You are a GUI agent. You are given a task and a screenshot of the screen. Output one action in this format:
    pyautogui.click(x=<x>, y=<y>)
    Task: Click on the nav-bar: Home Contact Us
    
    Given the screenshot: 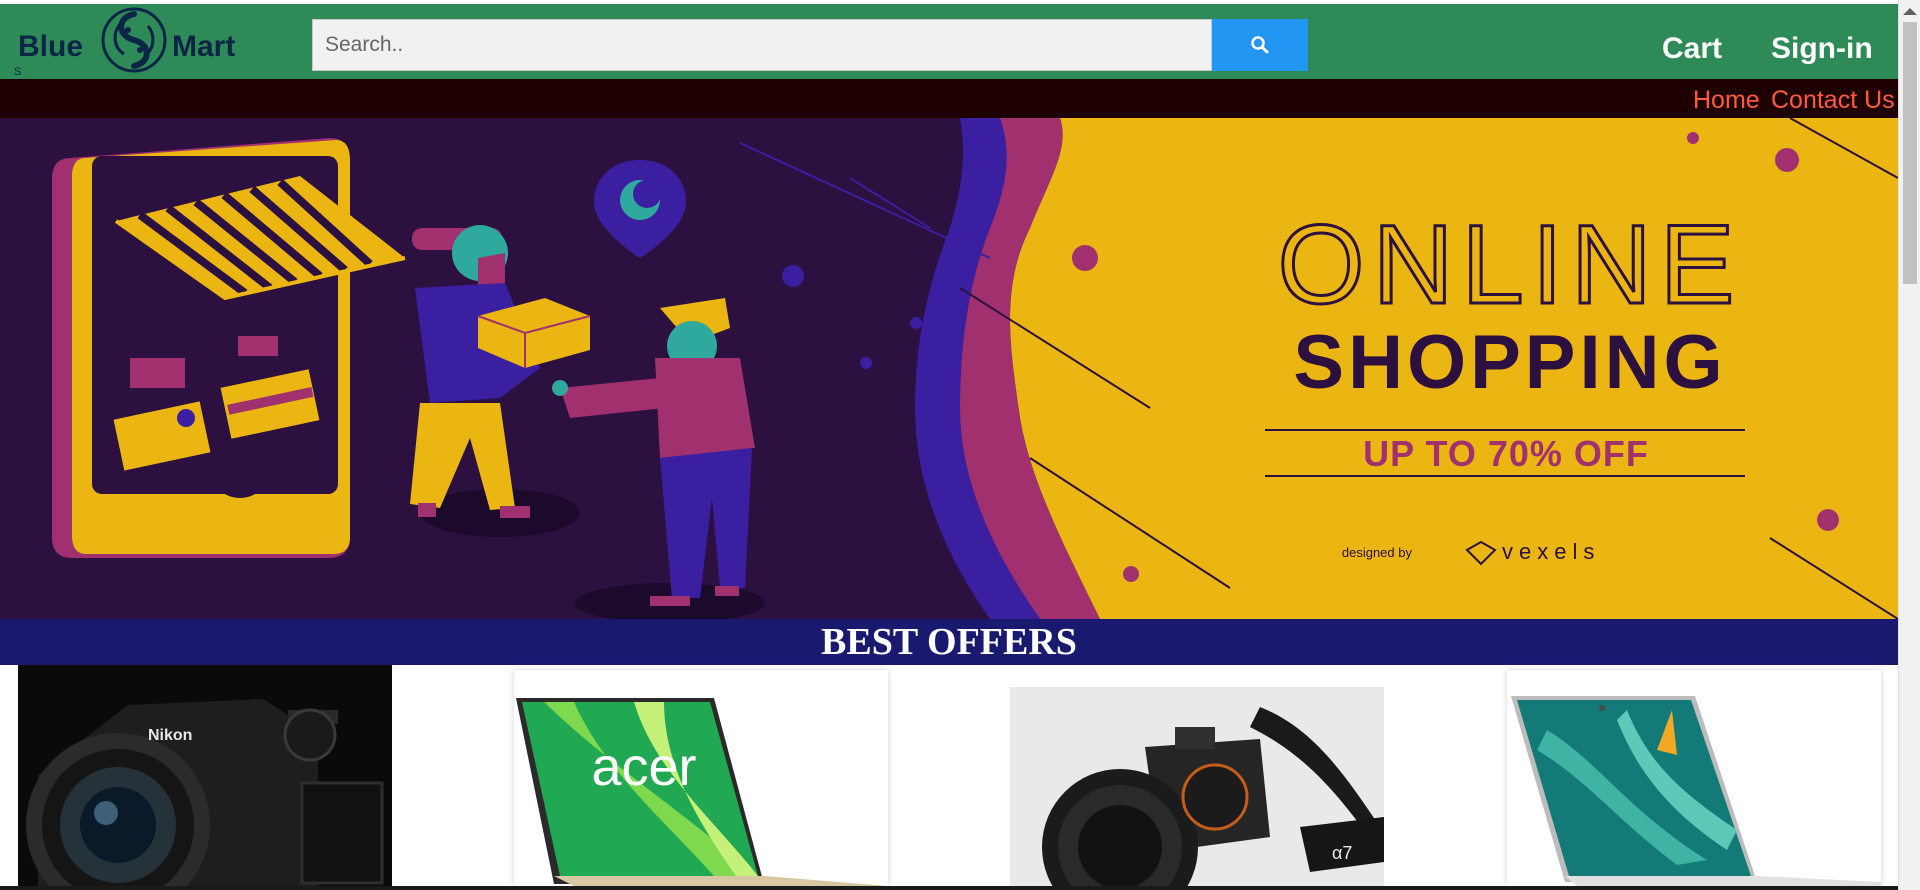 What is the action you would take?
    pyautogui.click(x=949, y=98)
    